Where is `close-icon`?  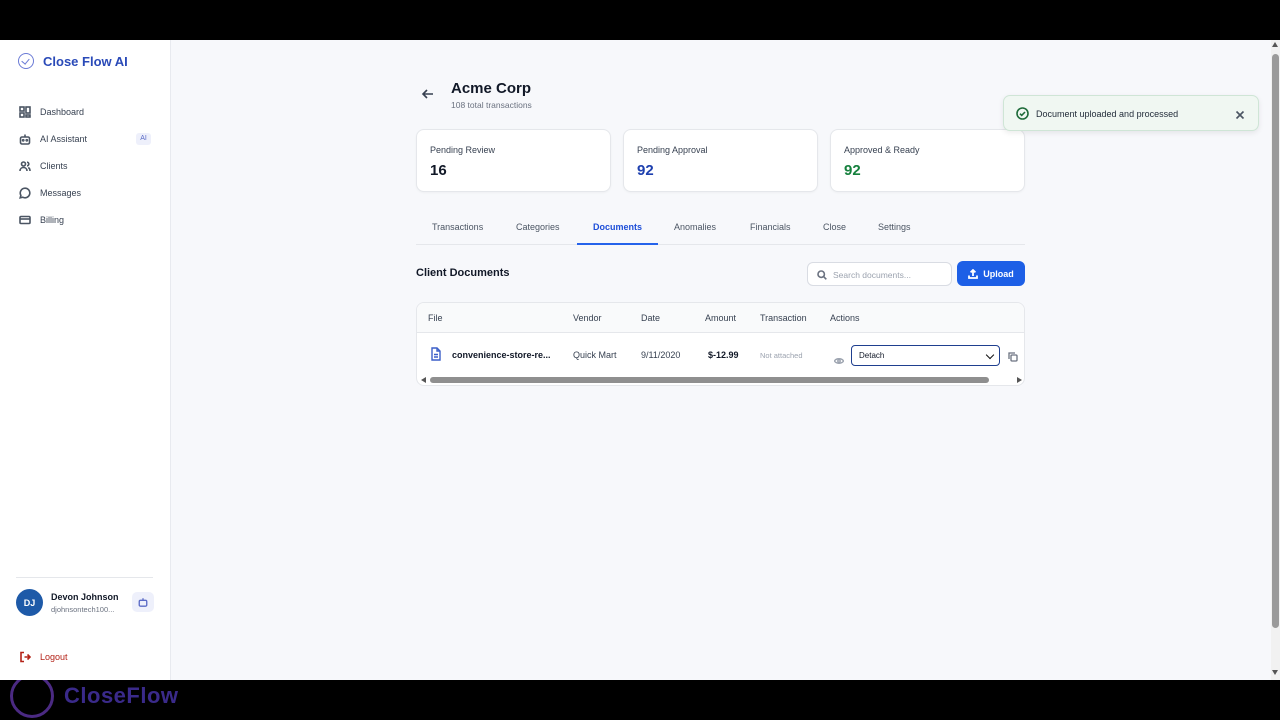 close-icon is located at coordinates (1240, 115).